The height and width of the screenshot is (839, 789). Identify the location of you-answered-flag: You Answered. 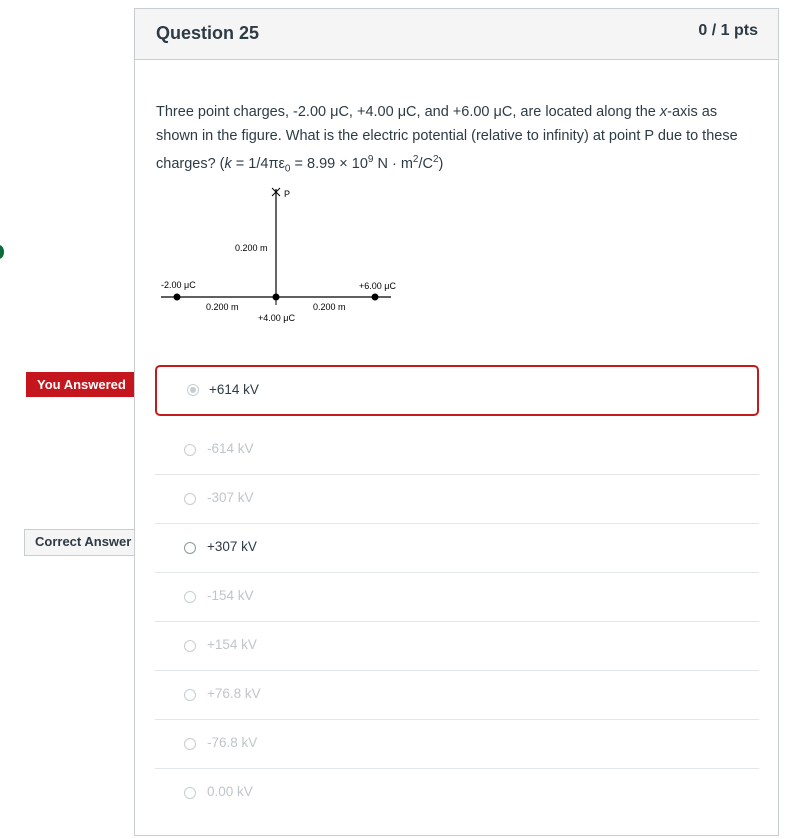
(88, 384).